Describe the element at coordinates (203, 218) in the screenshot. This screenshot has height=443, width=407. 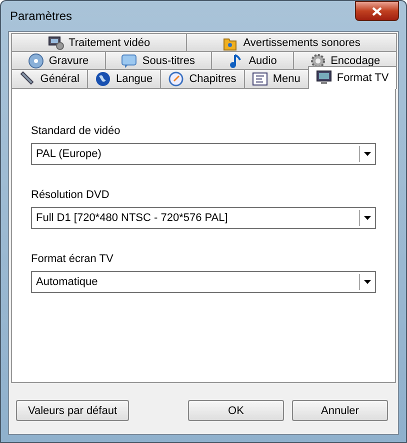
I see `dropdown: Full D1 [720*480 NTSC - 720*576 PAL]` at that location.